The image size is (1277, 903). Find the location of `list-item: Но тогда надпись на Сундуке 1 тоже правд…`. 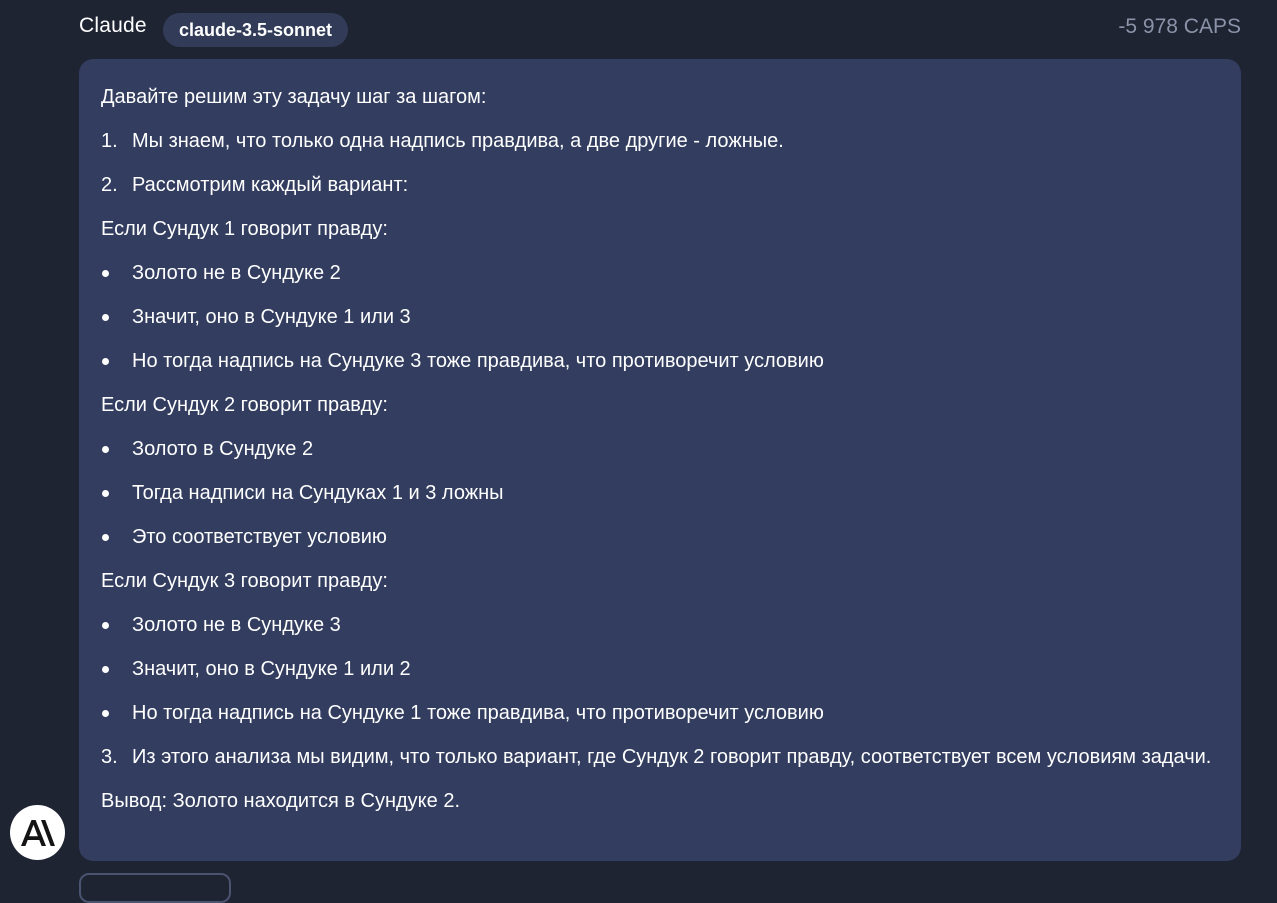

list-item: Но тогда надпись на Сундуке 1 тоже правд… is located at coordinates (660, 713).